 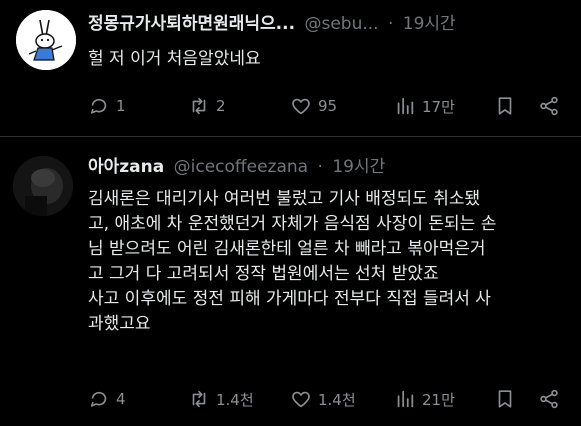 What do you see at coordinates (313, 106) in the screenshot?
I see `like-button: 95` at bounding box center [313, 106].